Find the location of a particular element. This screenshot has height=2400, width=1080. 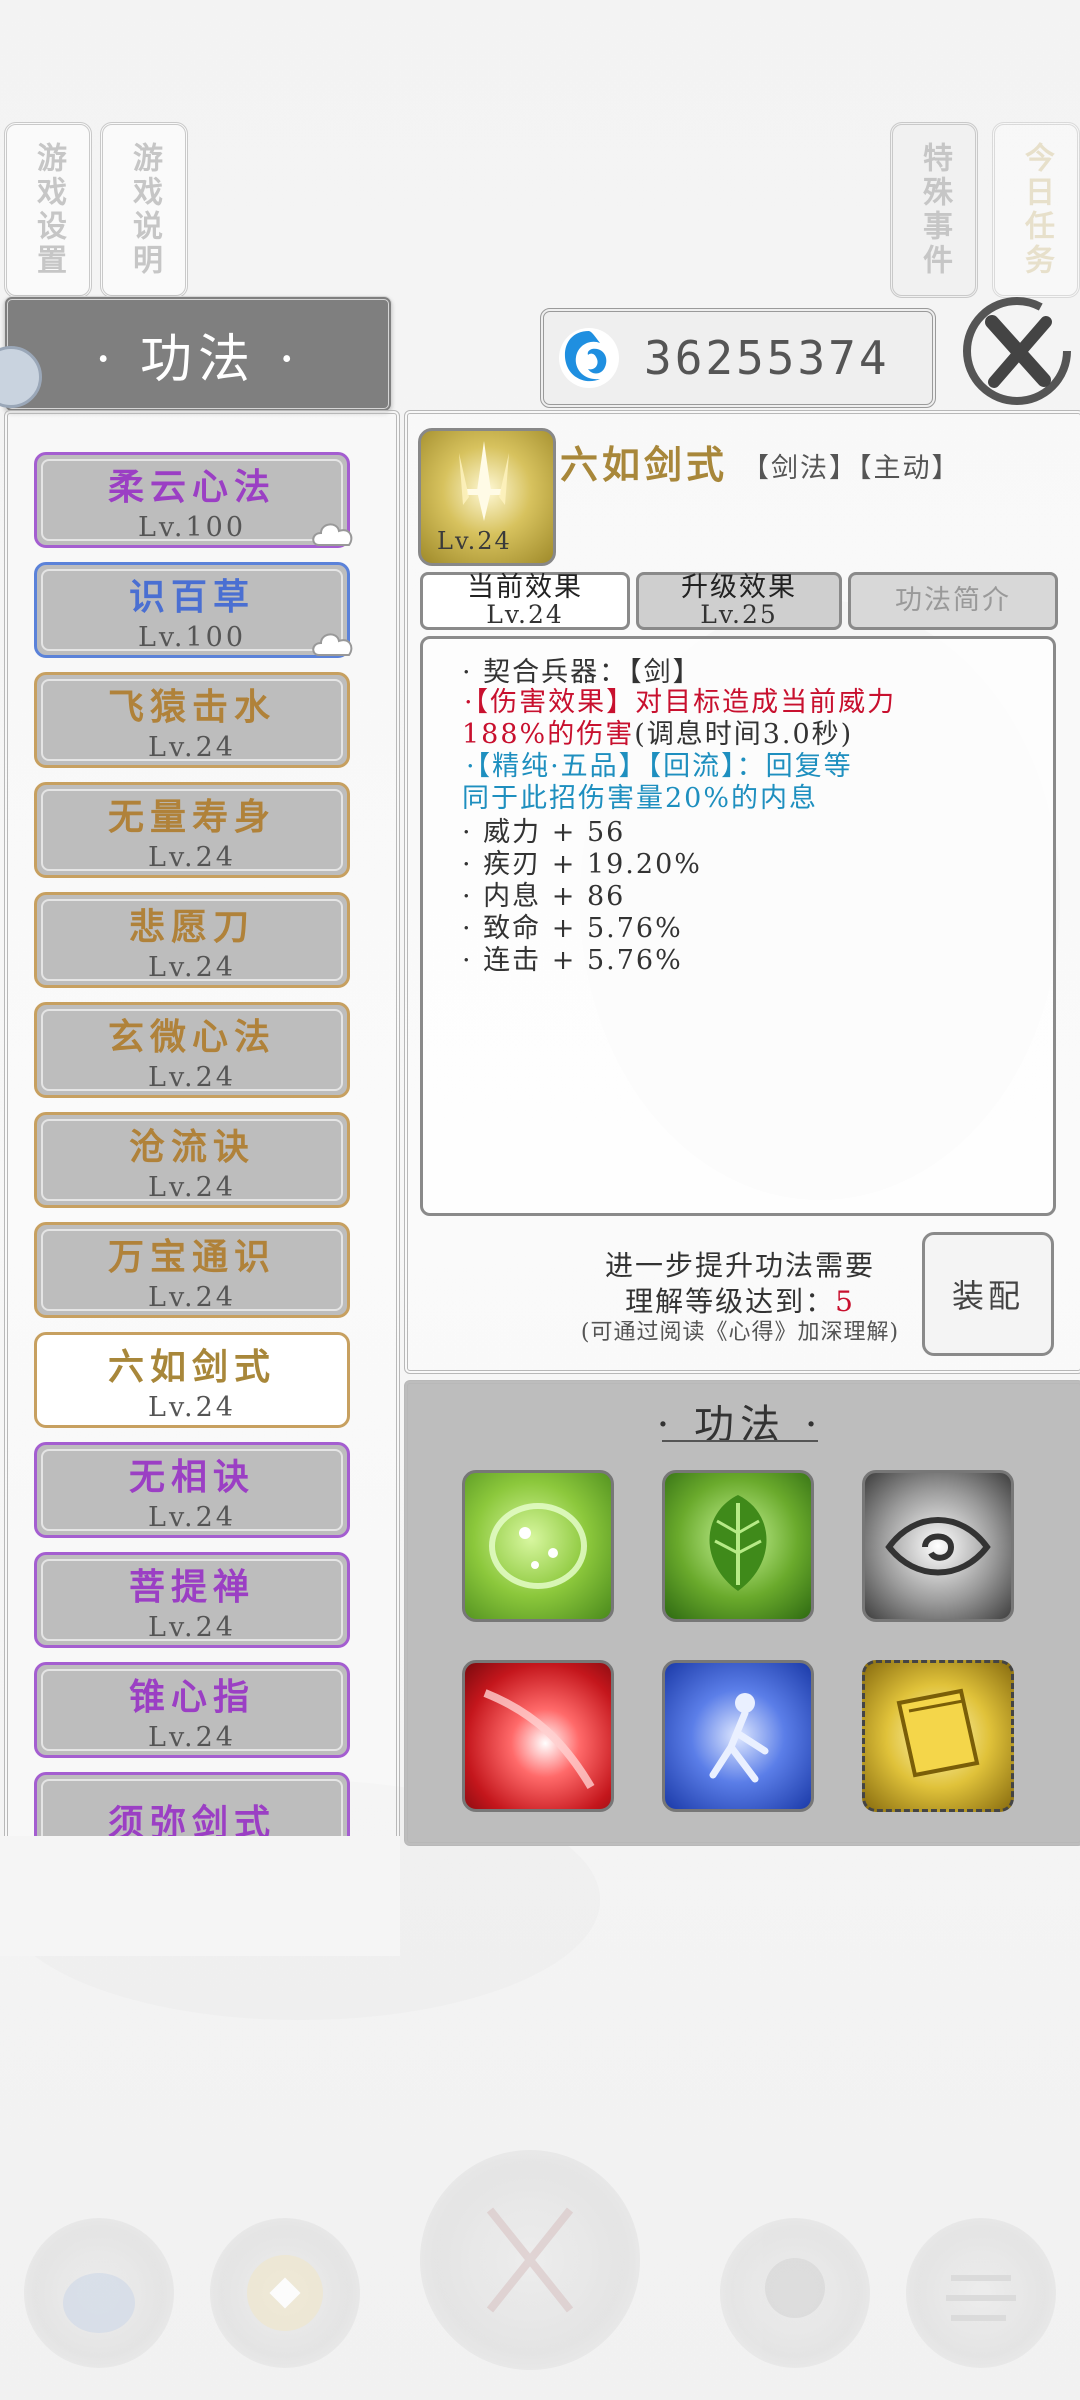

nav-battle-button is located at coordinates (530, 2260).